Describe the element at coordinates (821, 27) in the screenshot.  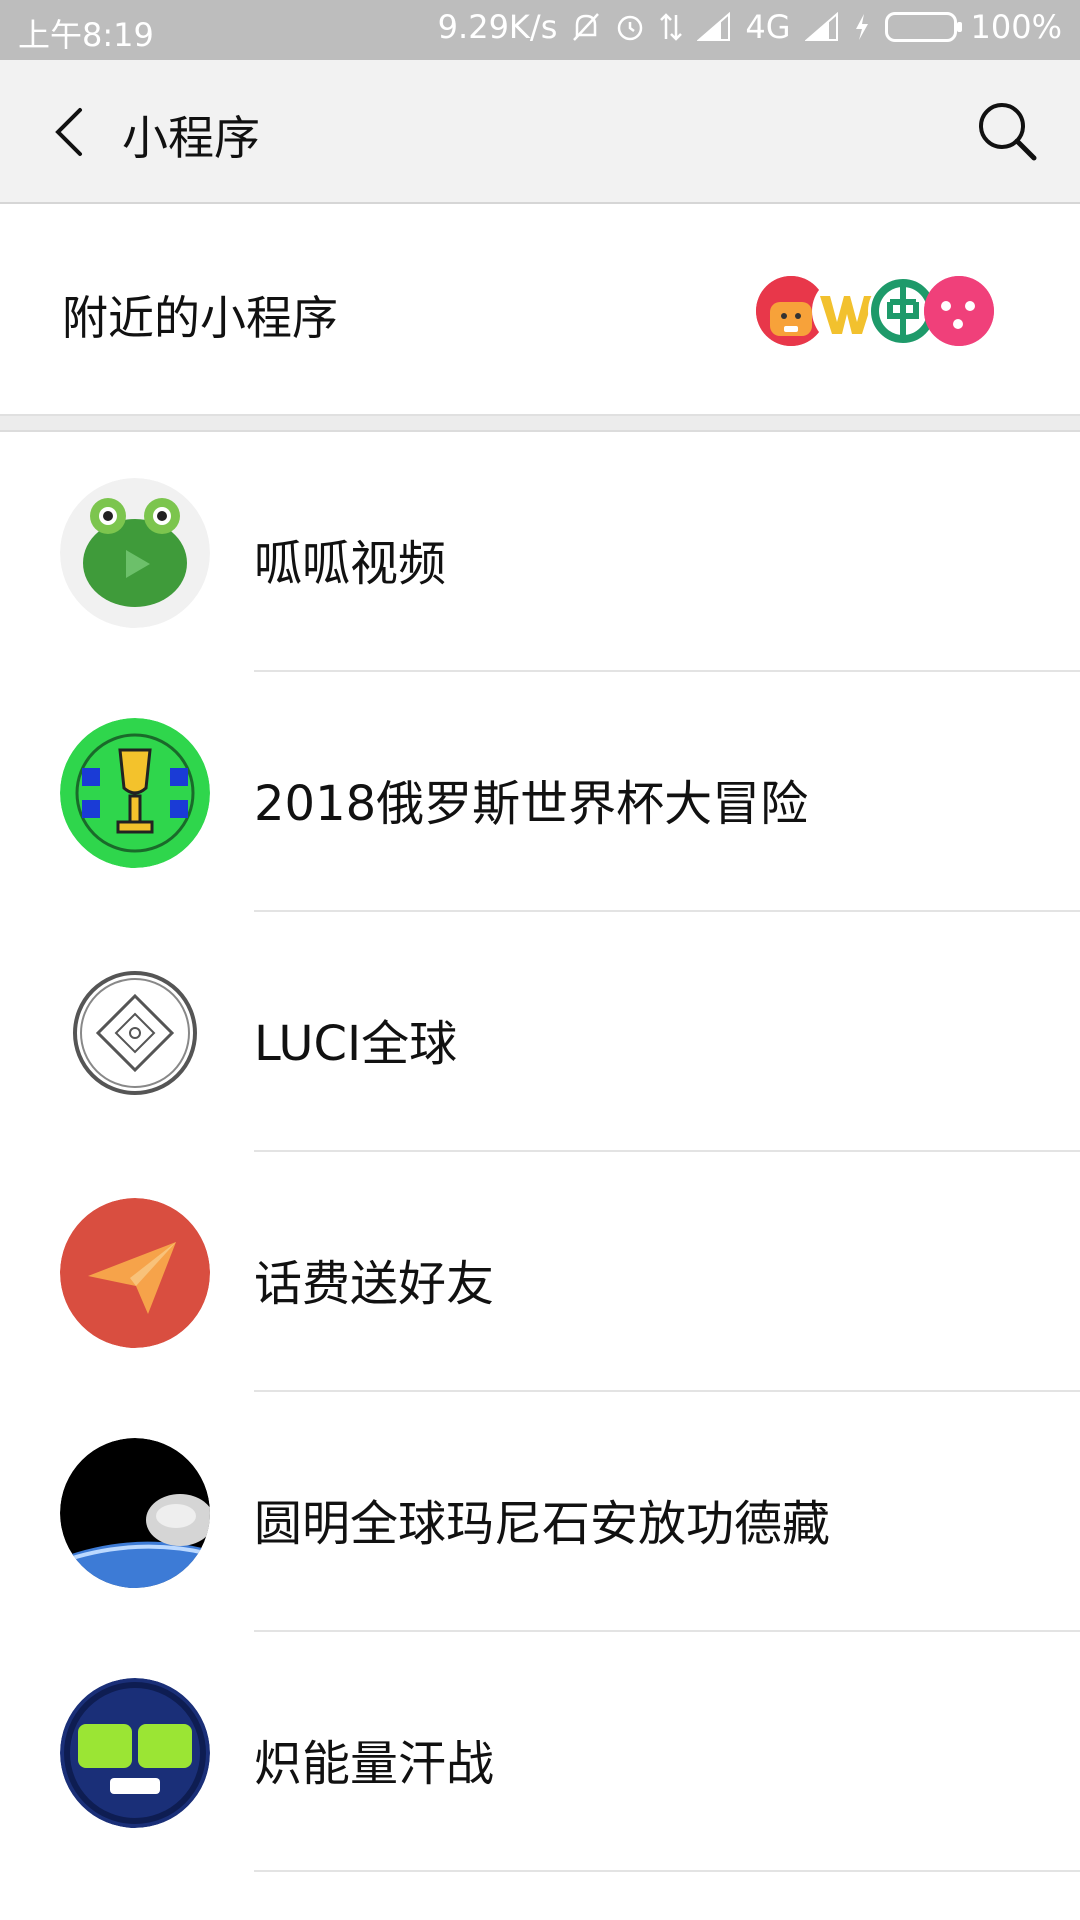
I see `signal-bars-2-icon` at that location.